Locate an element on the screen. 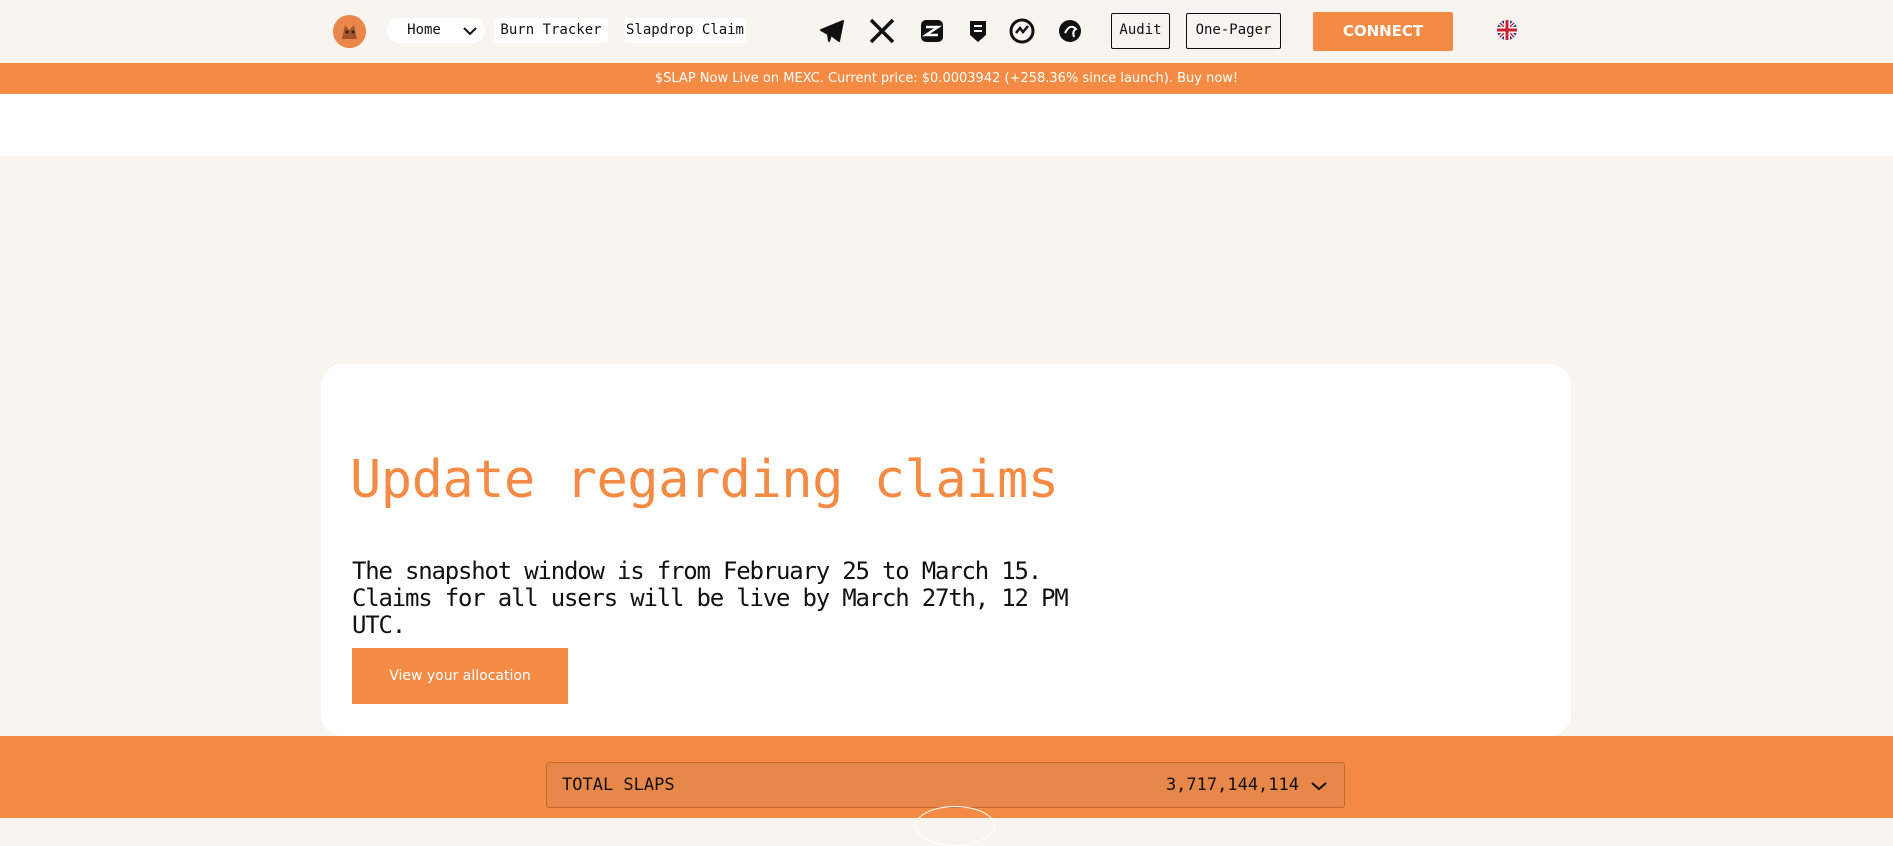 The image size is (1893, 846). coinmarketcap-icon is located at coordinates (932, 31).